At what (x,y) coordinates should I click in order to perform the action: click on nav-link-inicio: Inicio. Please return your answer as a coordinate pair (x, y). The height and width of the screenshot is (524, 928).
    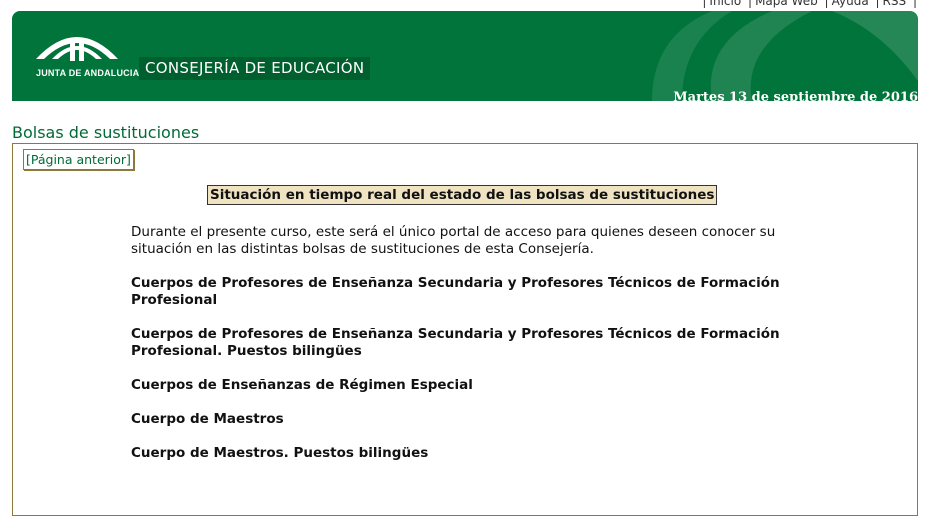
    Looking at the image, I should click on (725, 4).